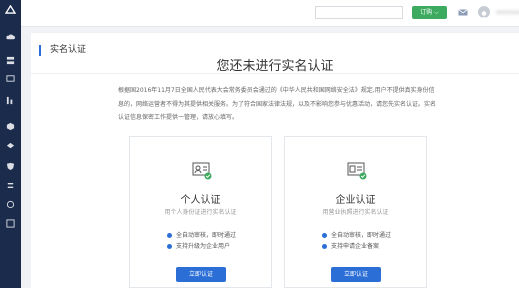  I want to click on verify-enterprise-button: 立即认证, so click(356, 274).